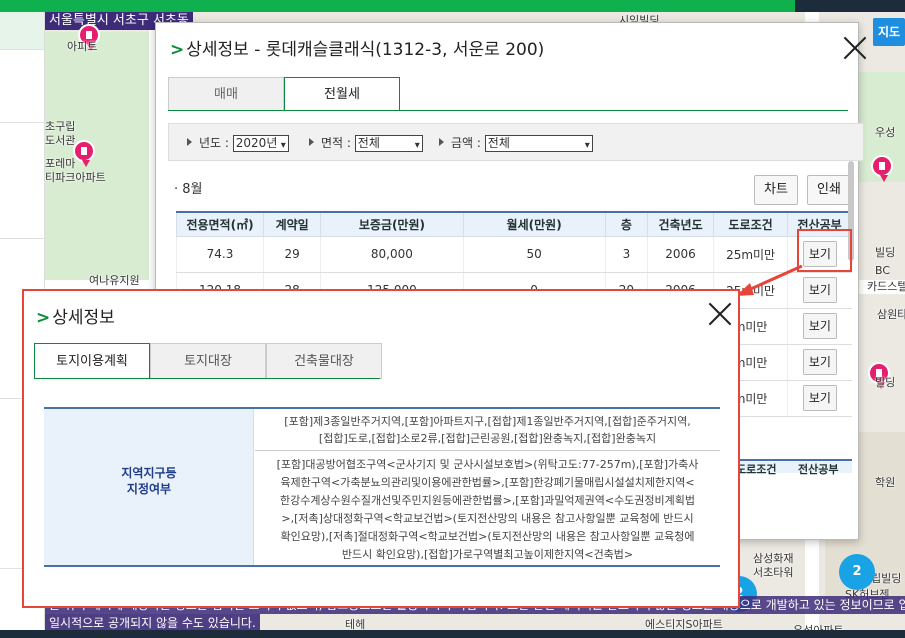 The width and height of the screenshot is (905, 638). I want to click on amount-filter: 금액 : 전체 ▾, so click(516, 143).